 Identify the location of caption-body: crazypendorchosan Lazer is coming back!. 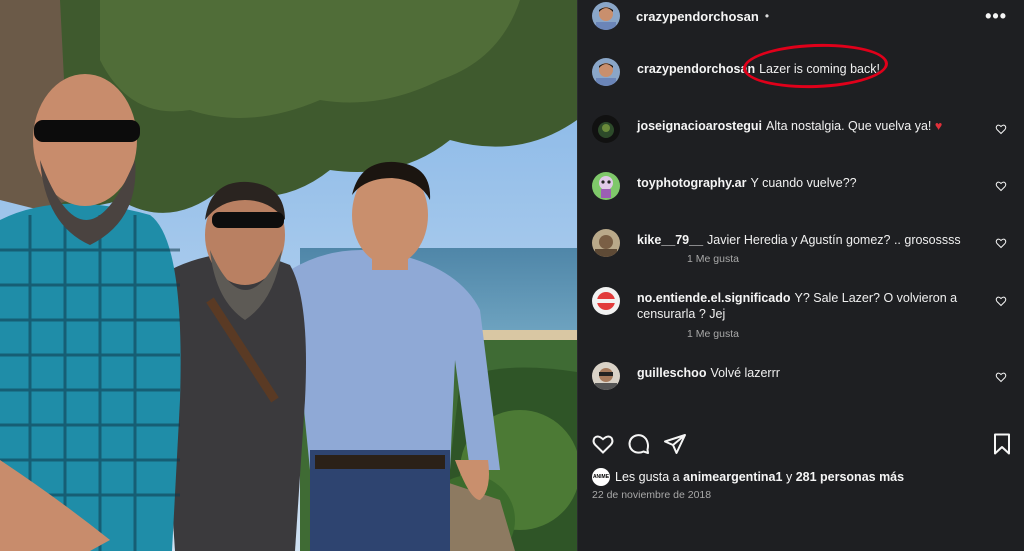
(812, 69).